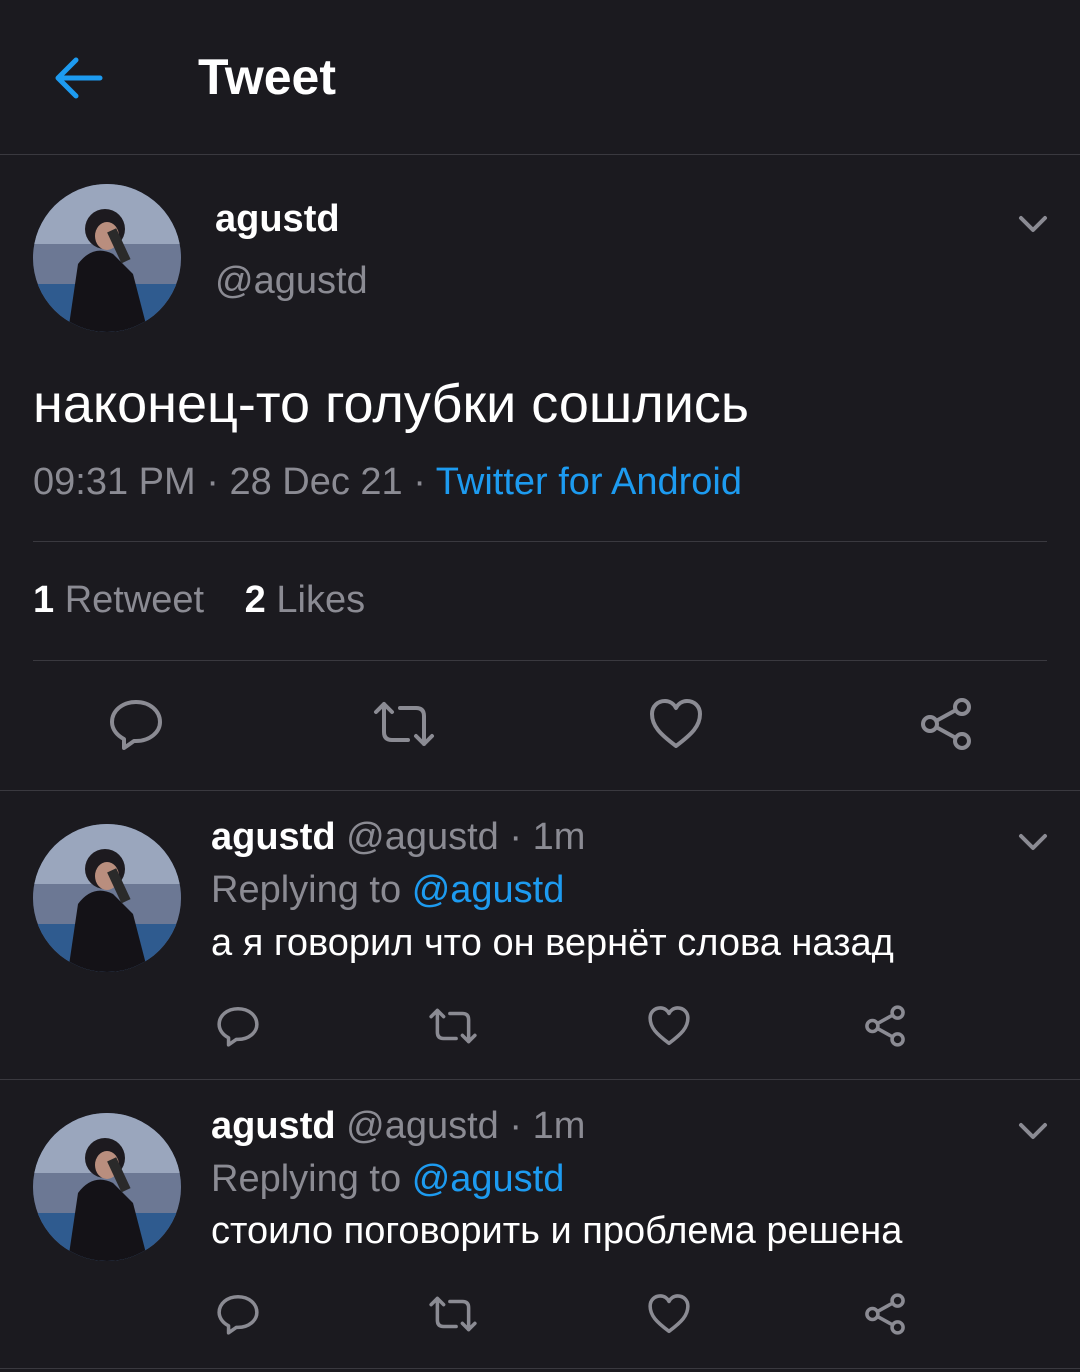  I want to click on tweet-source-link: Twitter for Android, so click(589, 482).